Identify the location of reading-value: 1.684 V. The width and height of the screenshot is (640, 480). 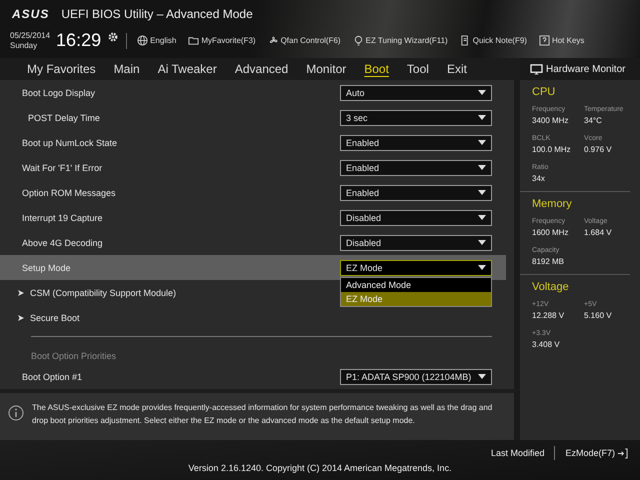
(598, 232).